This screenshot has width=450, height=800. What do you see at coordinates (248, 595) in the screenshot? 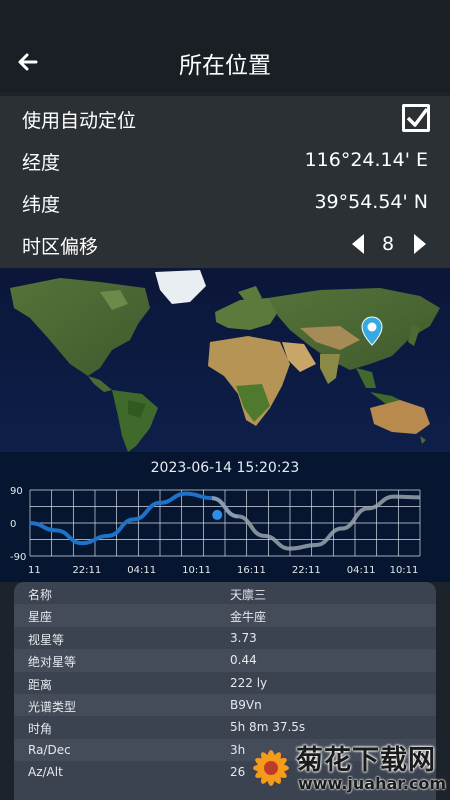
I see `info-value: 天廪三` at bounding box center [248, 595].